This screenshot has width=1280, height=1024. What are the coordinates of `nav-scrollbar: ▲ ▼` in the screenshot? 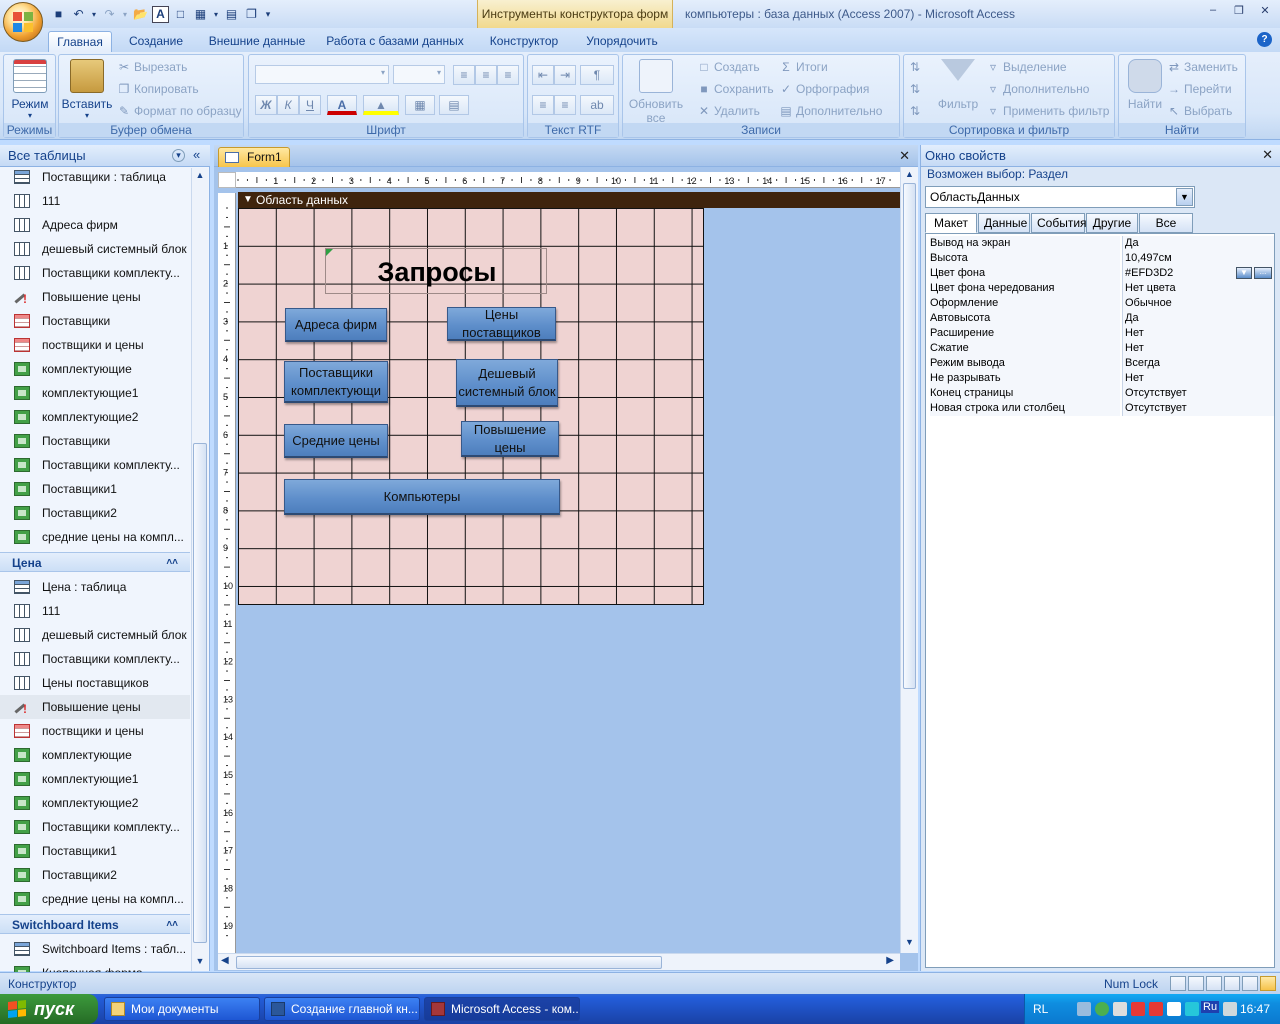 It's located at (199, 569).